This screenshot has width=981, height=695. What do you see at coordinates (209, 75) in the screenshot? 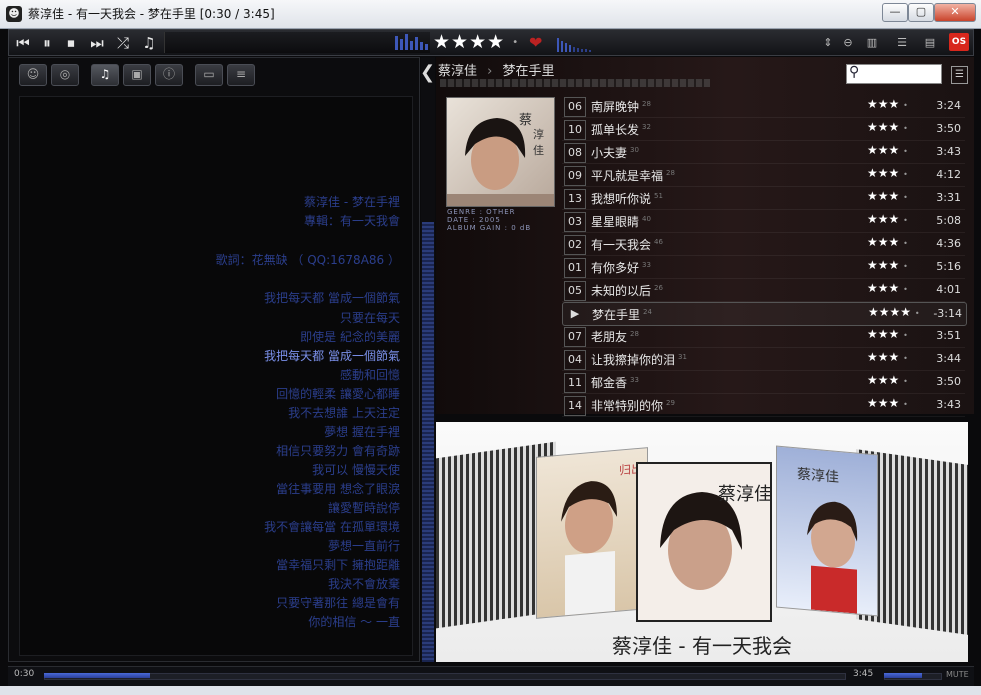
I see `tab-window-icon: ▭` at bounding box center [209, 75].